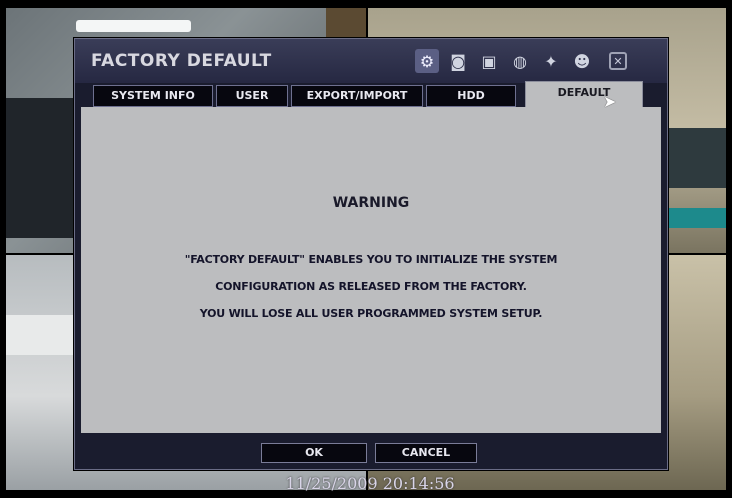 This screenshot has width=732, height=498. Describe the element at coordinates (489, 61) in the screenshot. I see `record-icon: ▣` at that location.